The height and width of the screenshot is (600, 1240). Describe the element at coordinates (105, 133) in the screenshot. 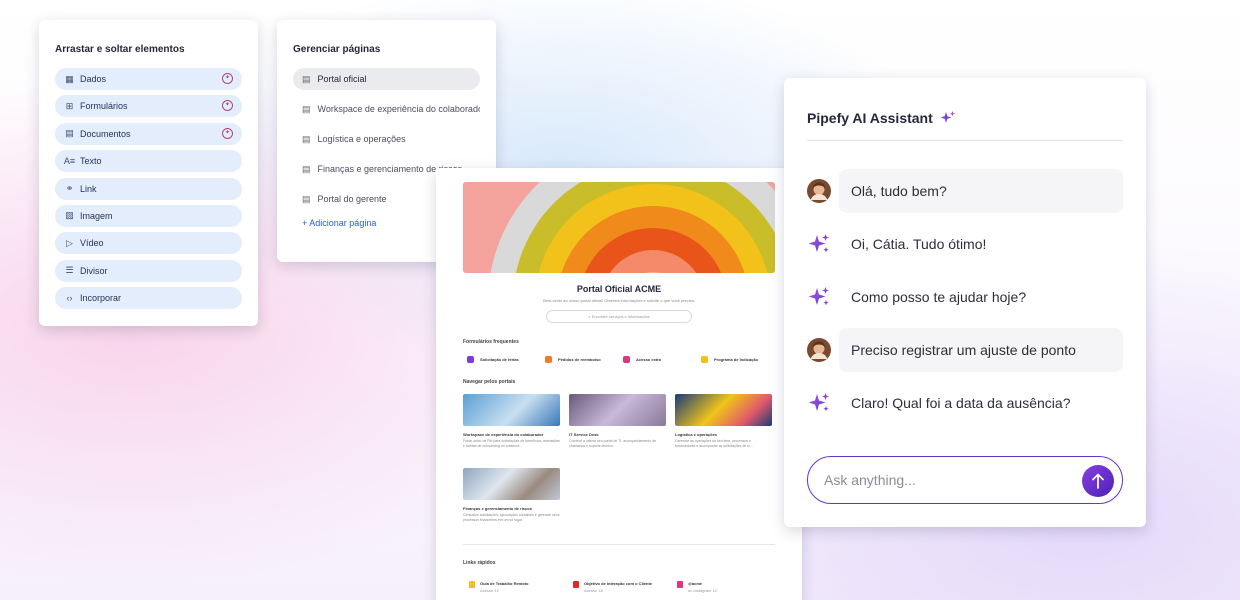

I see `drag-item-label: Documentos` at that location.